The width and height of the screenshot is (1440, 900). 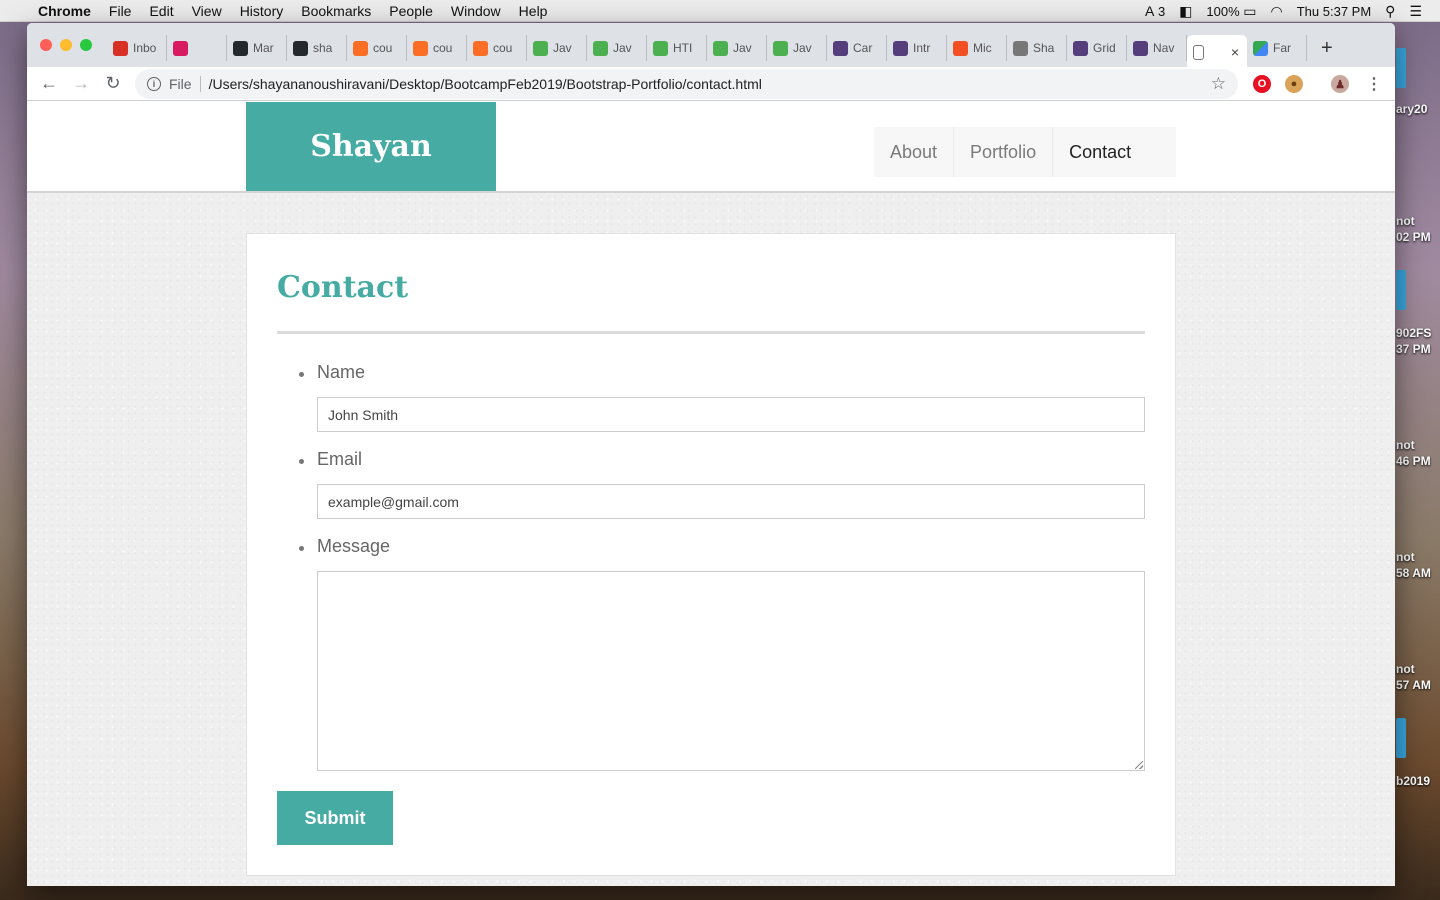 What do you see at coordinates (1414, 333) in the screenshot?
I see `desktop-file-label: 902FS` at bounding box center [1414, 333].